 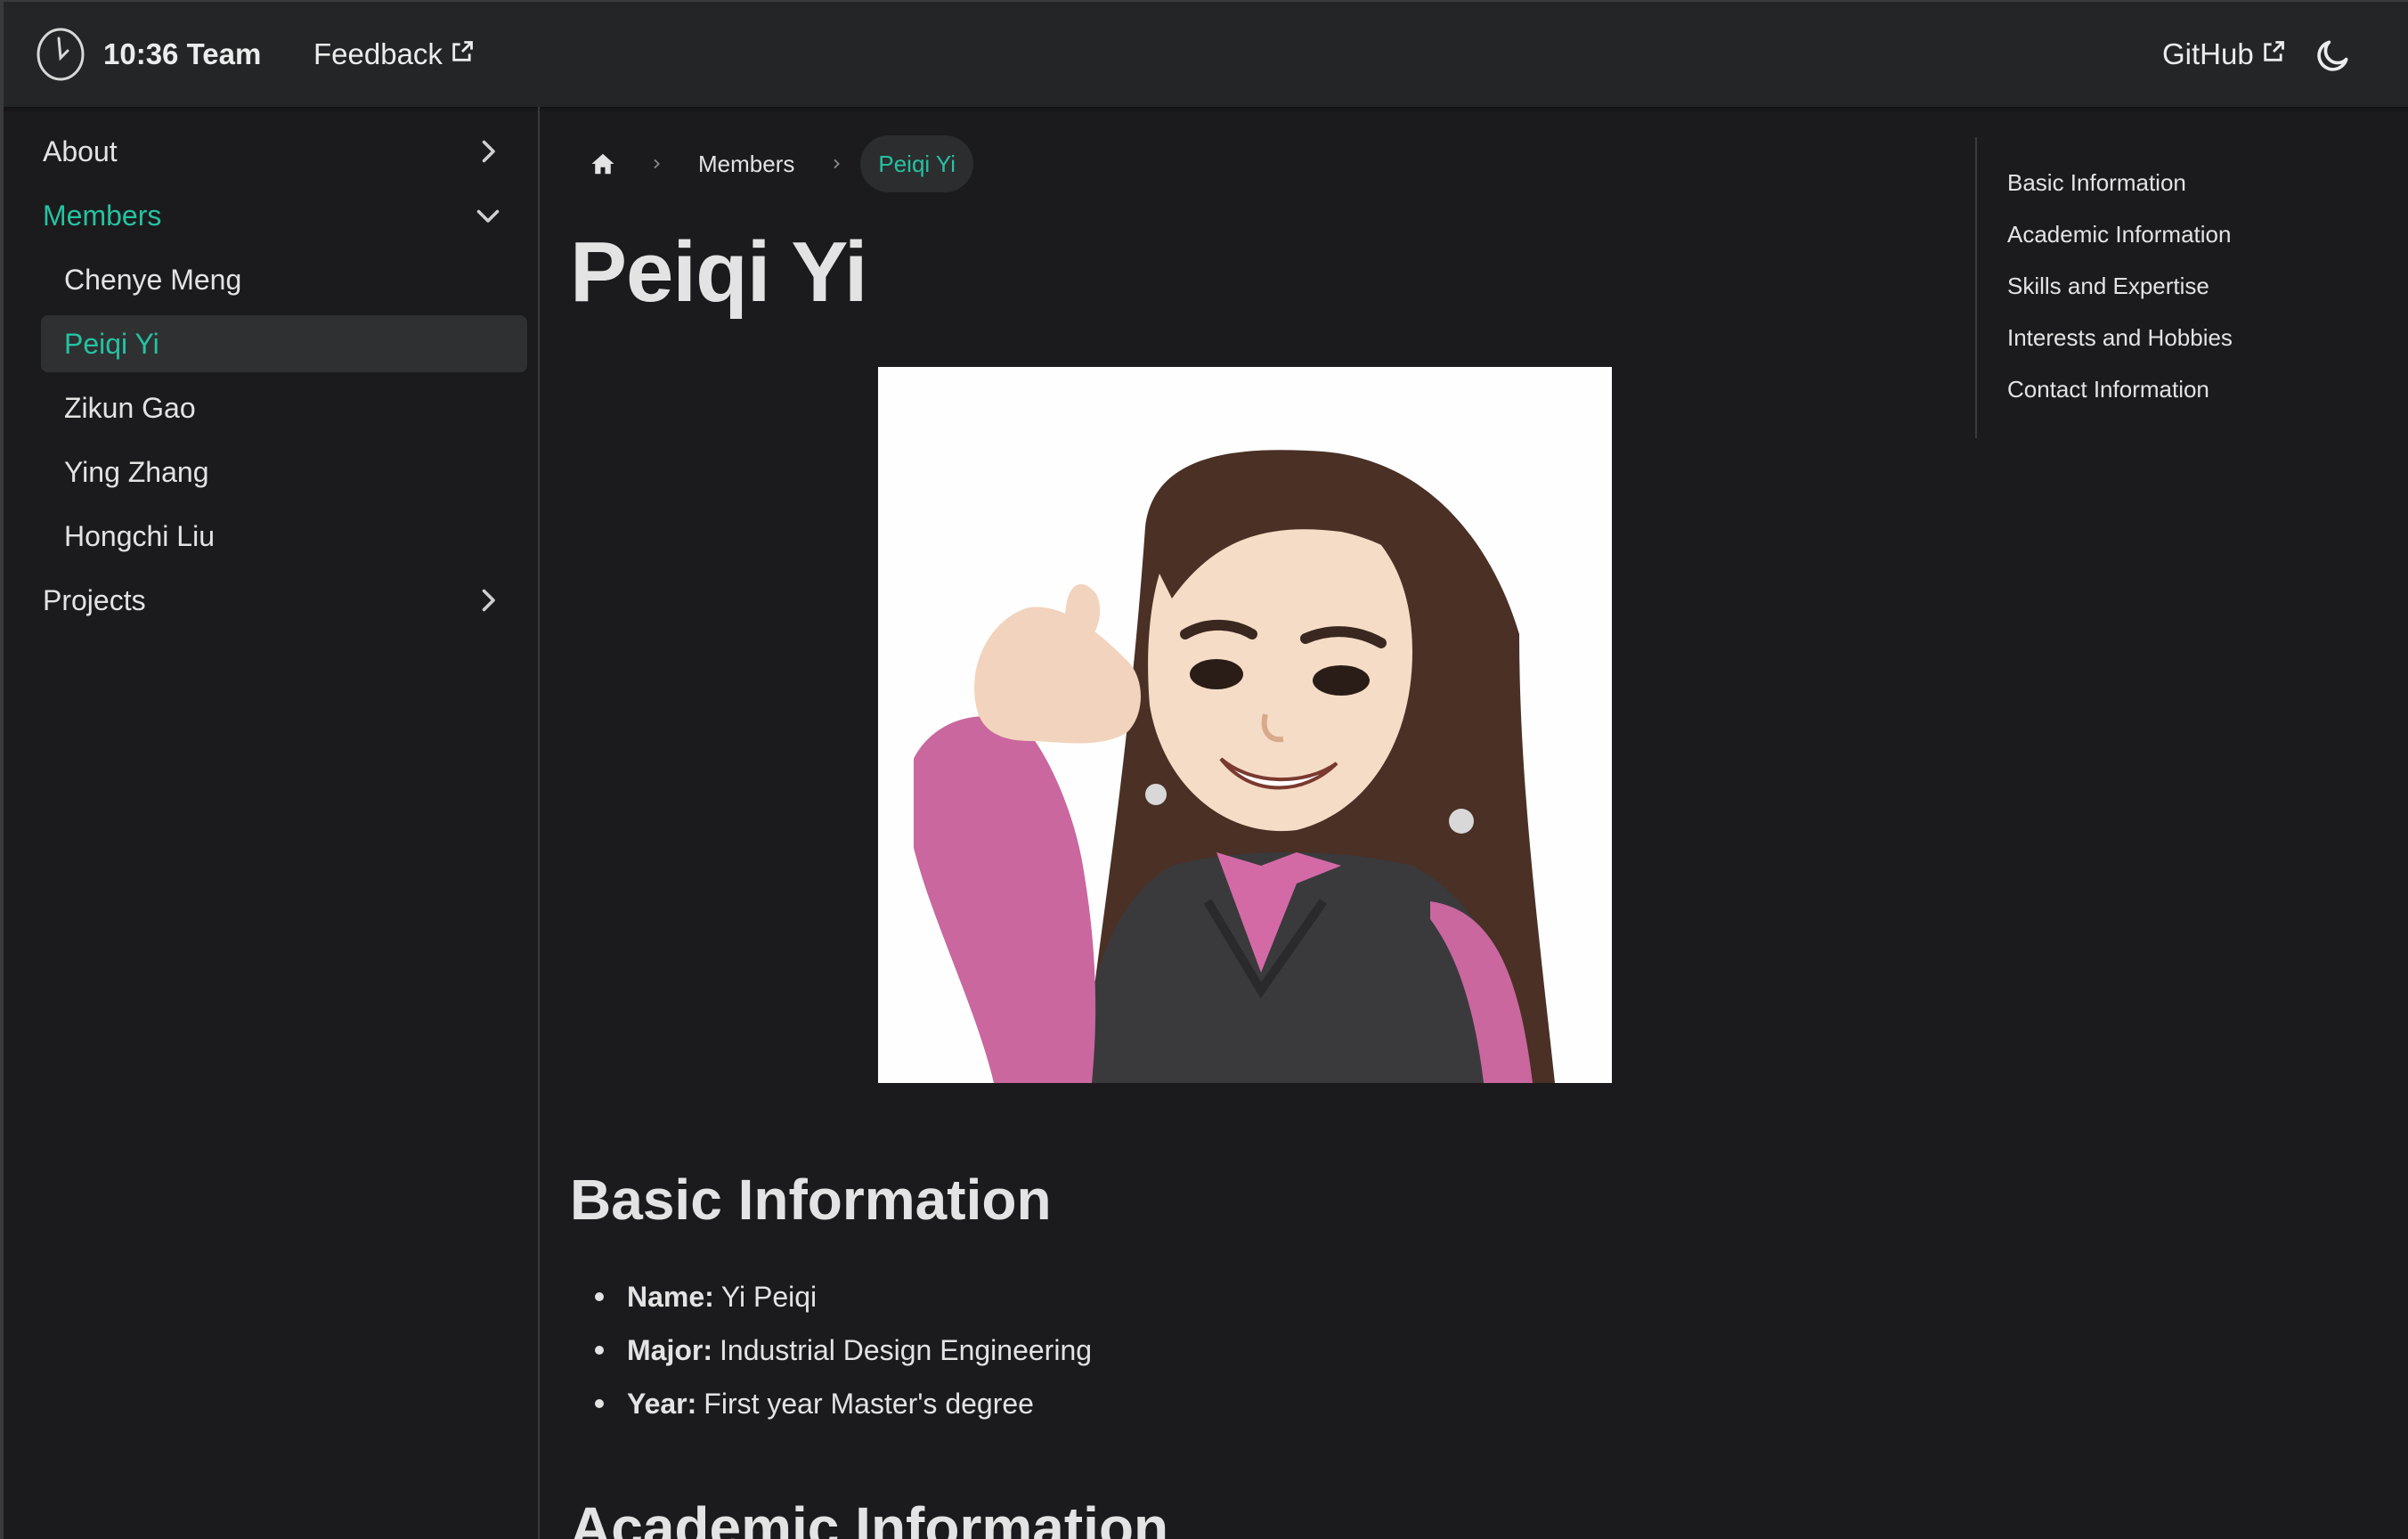 I want to click on moon-icon, so click(x=2333, y=55).